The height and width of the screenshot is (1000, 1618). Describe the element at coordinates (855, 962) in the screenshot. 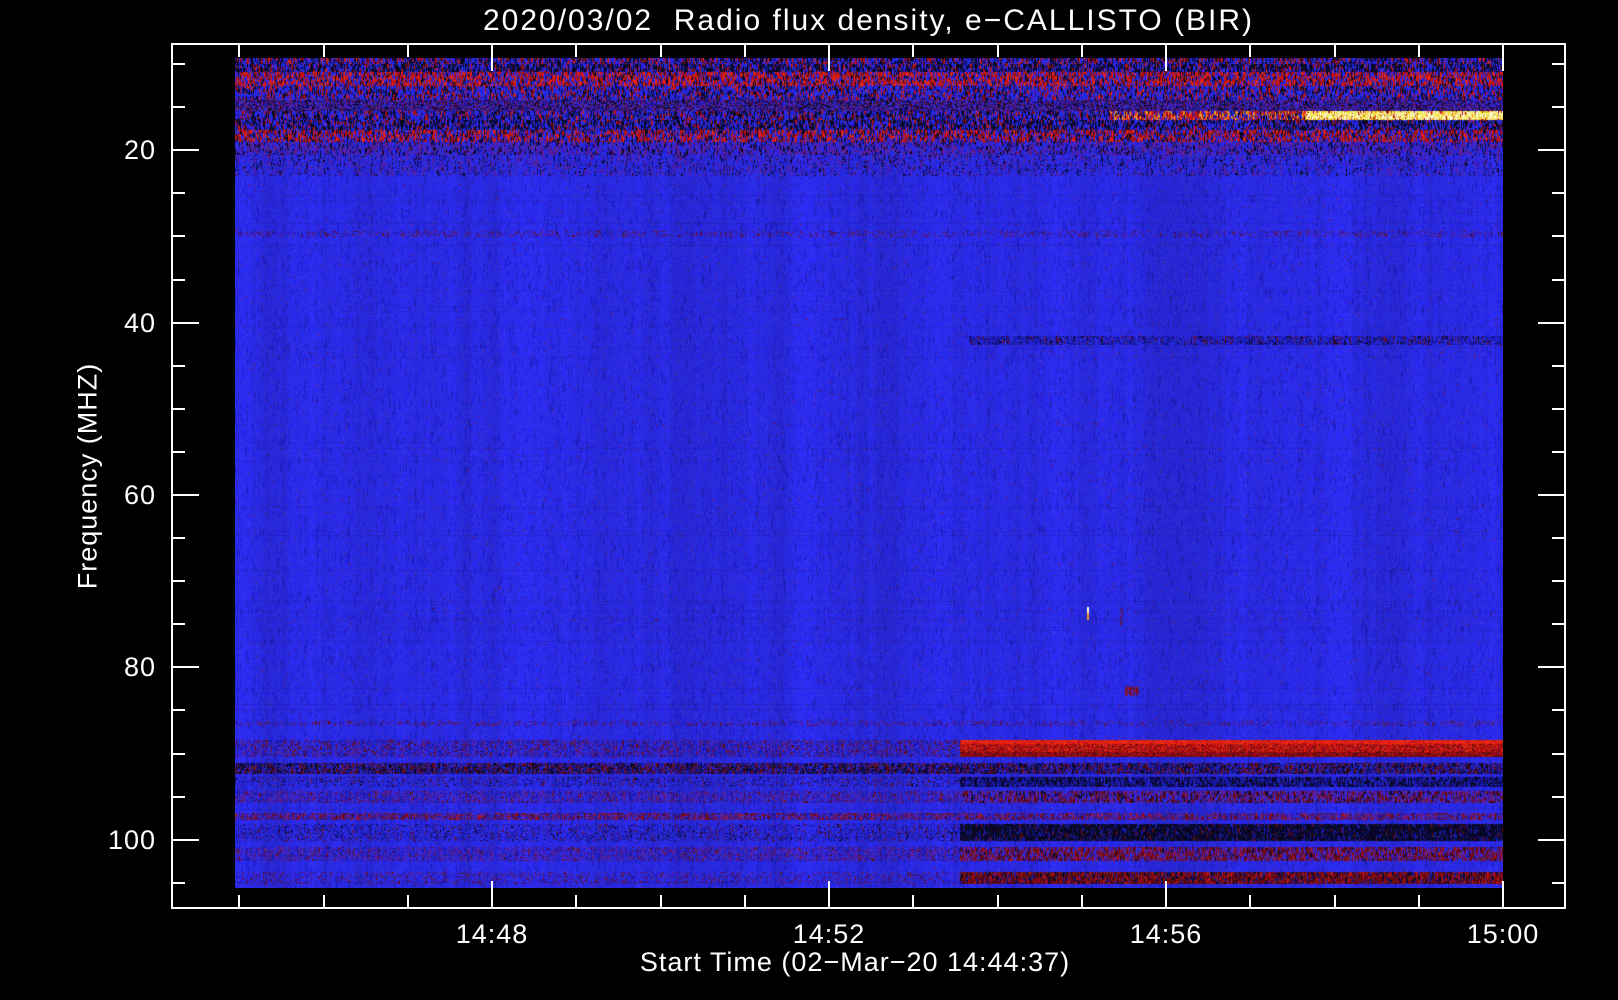

I see `x-axis-label: Start Time (02−Mar−20 14:44:37)` at that location.